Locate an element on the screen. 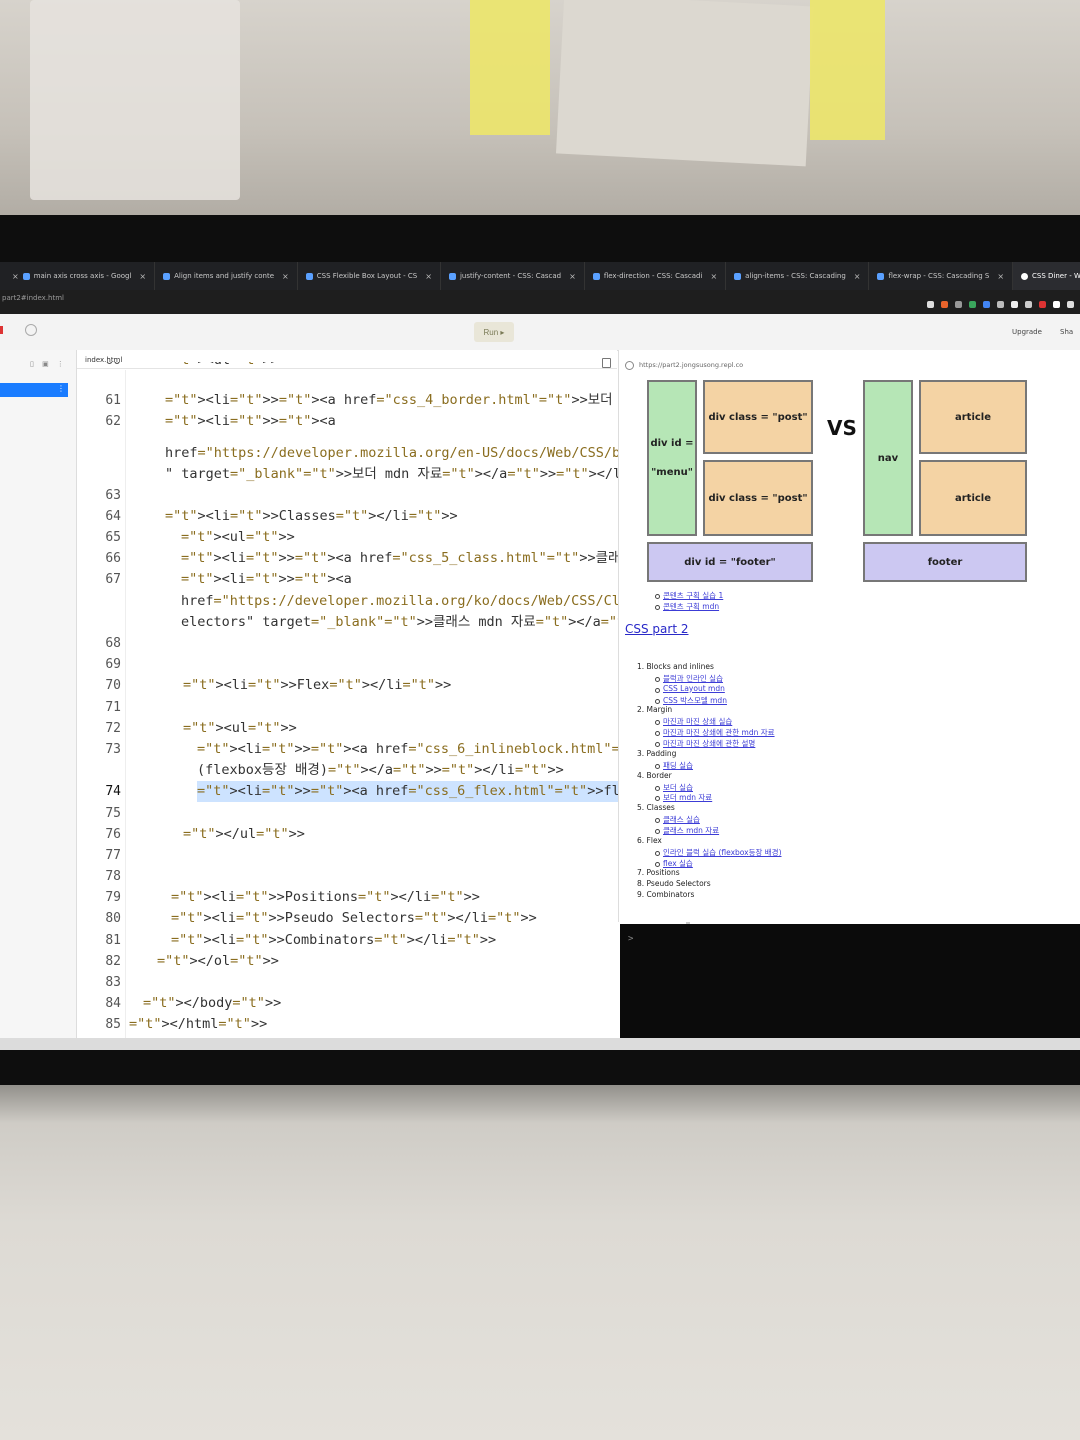 The width and height of the screenshot is (1080, 1440). outline-link: 인라인 블럭 실습 (flexbox등장 배경) is located at coordinates (722, 852).